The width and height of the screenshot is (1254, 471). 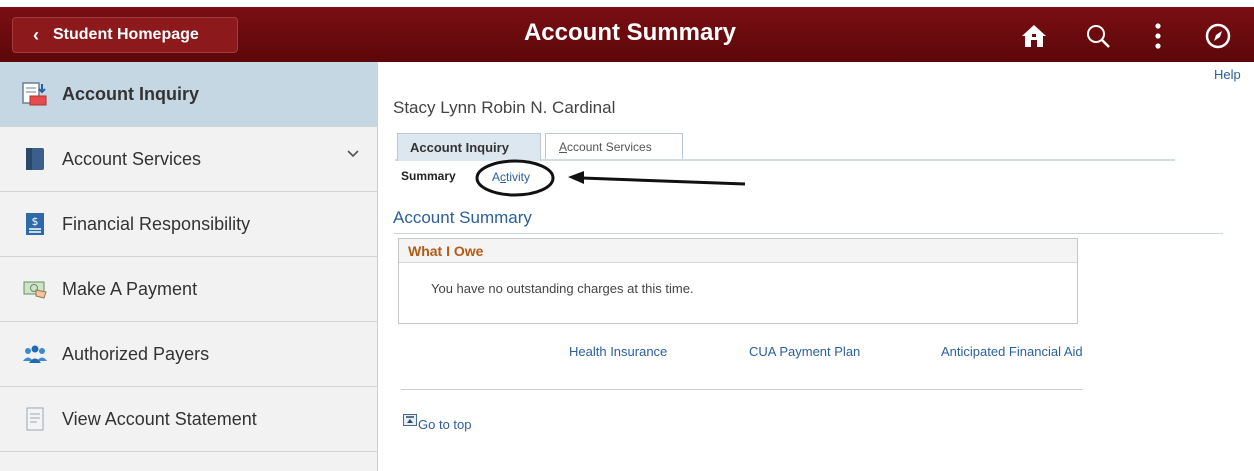 I want to click on payment-icon, so click(x=35, y=290).